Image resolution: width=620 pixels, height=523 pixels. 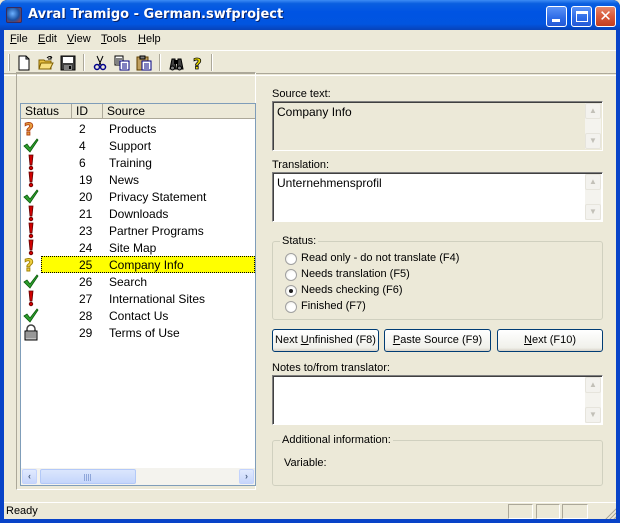 What do you see at coordinates (138, 266) in the screenshot?
I see `list-row: ? 25 Company Info` at bounding box center [138, 266].